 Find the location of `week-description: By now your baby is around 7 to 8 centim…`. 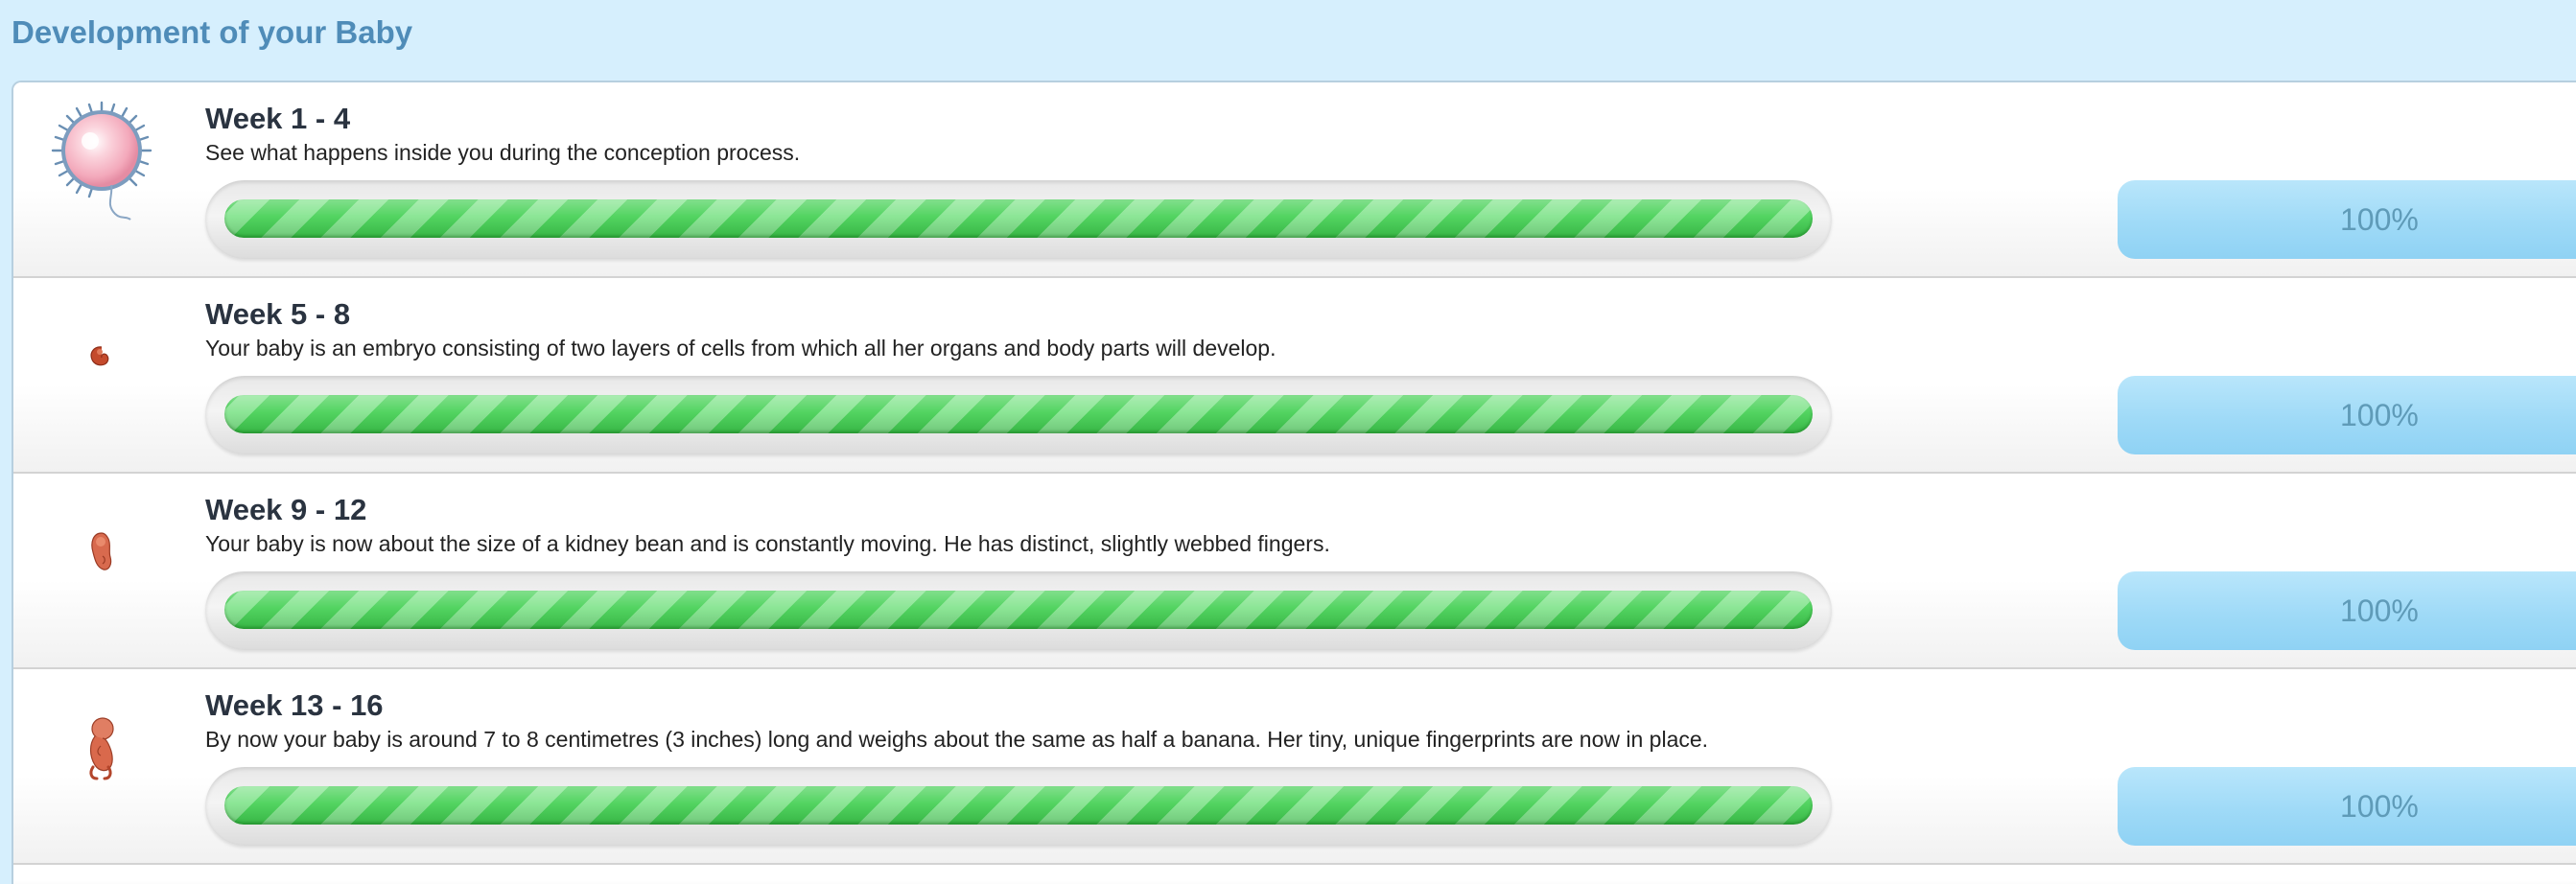

week-description: By now your baby is around 7 to 8 centim… is located at coordinates (957, 739).